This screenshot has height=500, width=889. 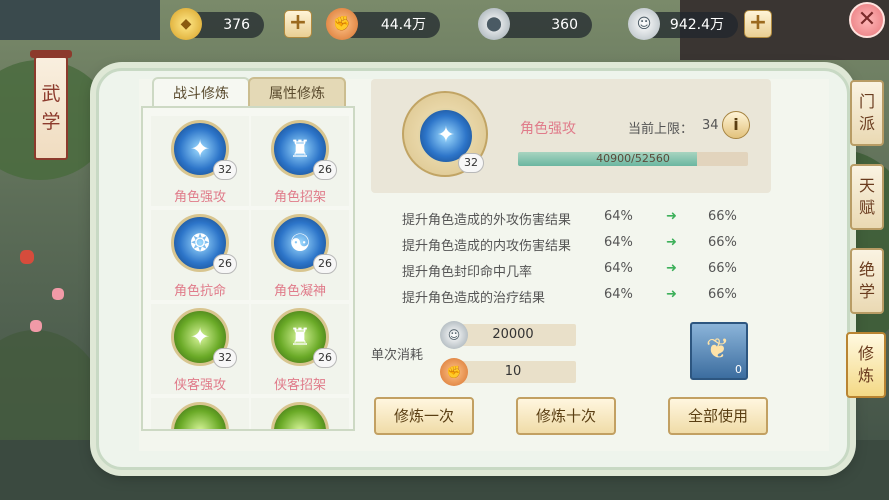 What do you see at coordinates (866, 291) in the screenshot?
I see `side-tab-char: 学` at bounding box center [866, 291].